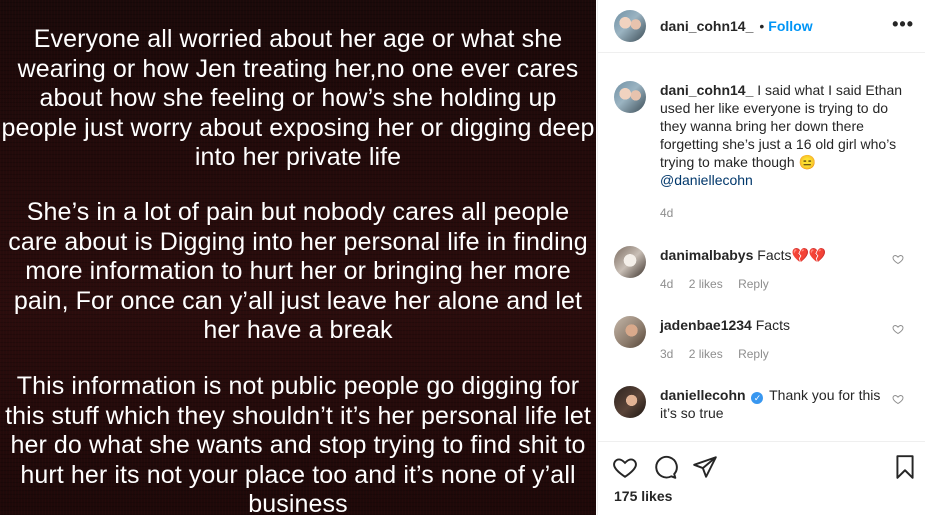 This screenshot has width=925, height=516. What do you see at coordinates (643, 496) in the screenshot?
I see `likes-count: 175 likes` at bounding box center [643, 496].